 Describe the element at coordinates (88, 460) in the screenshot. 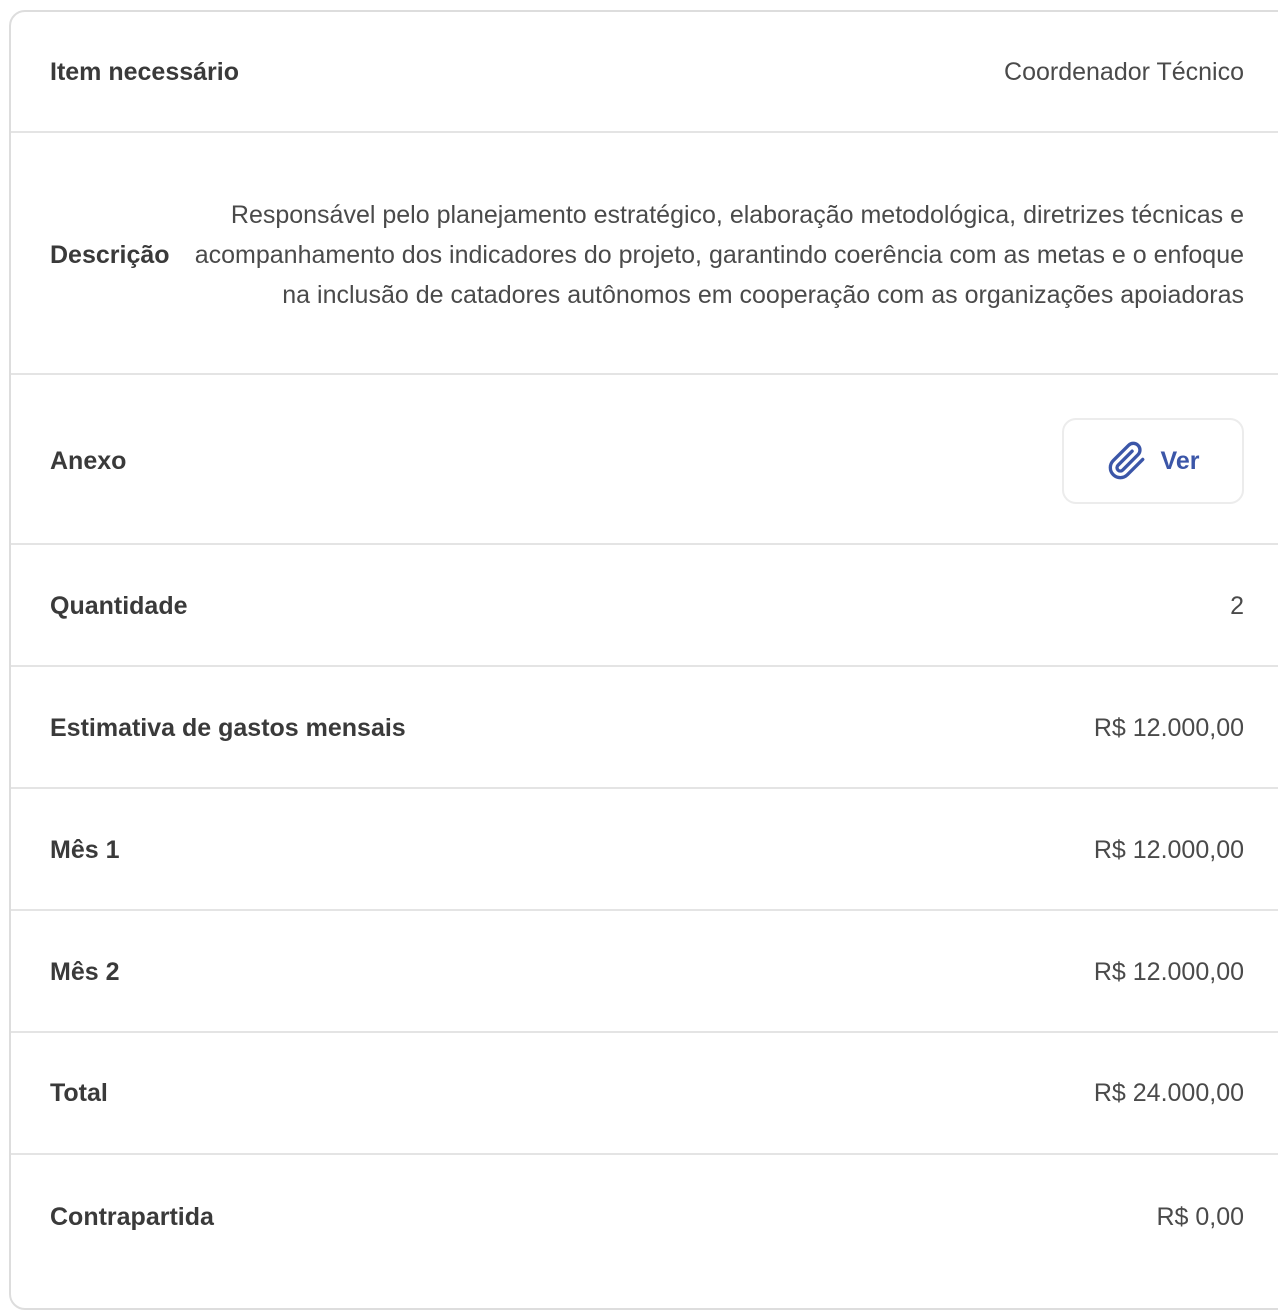

I see `anexo-label: Anexo` at that location.